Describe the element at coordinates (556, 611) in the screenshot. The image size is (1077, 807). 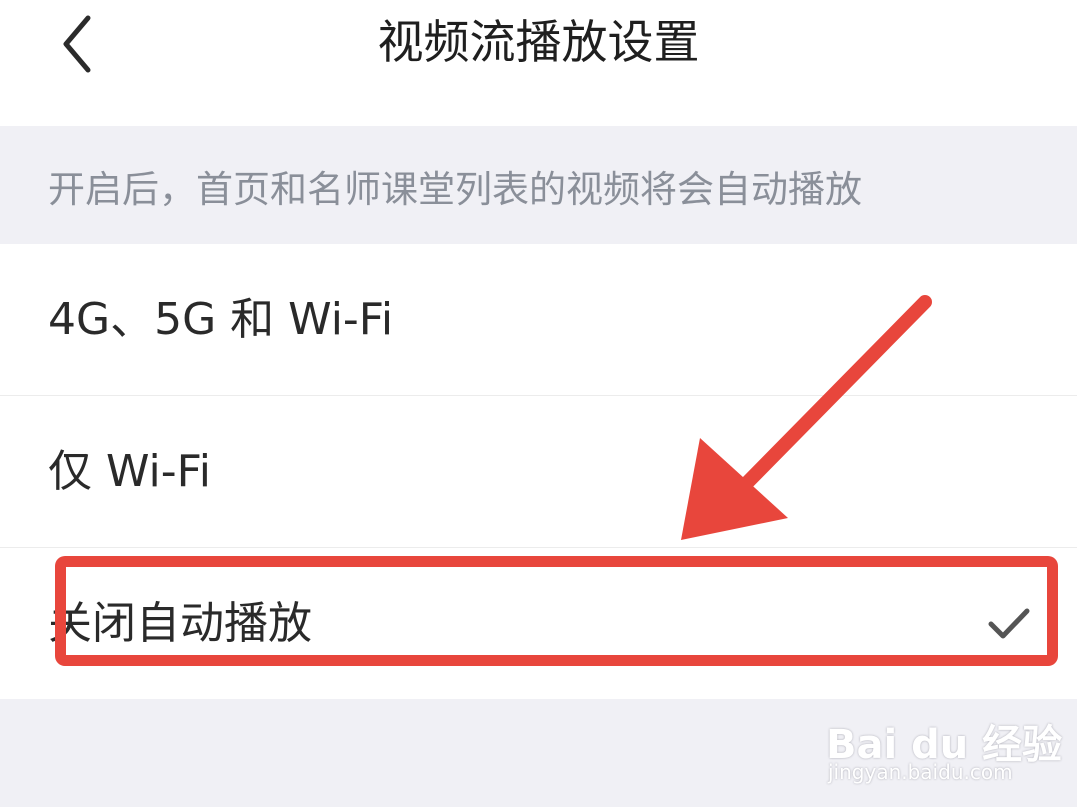
I see `annotation-highlight-box` at that location.